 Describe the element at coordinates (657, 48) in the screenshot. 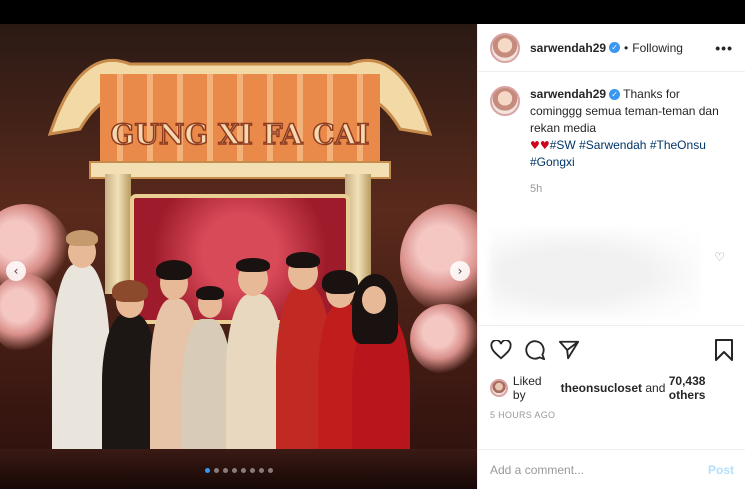

I see `following-button: Following` at that location.